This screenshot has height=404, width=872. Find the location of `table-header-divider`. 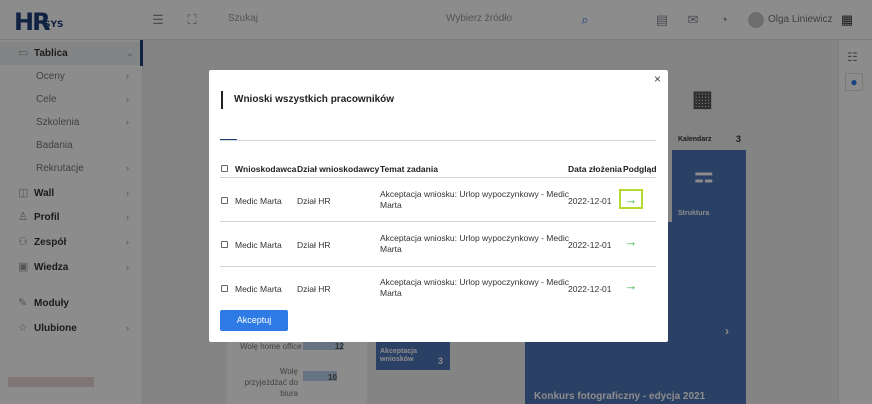

table-header-divider is located at coordinates (438, 177).